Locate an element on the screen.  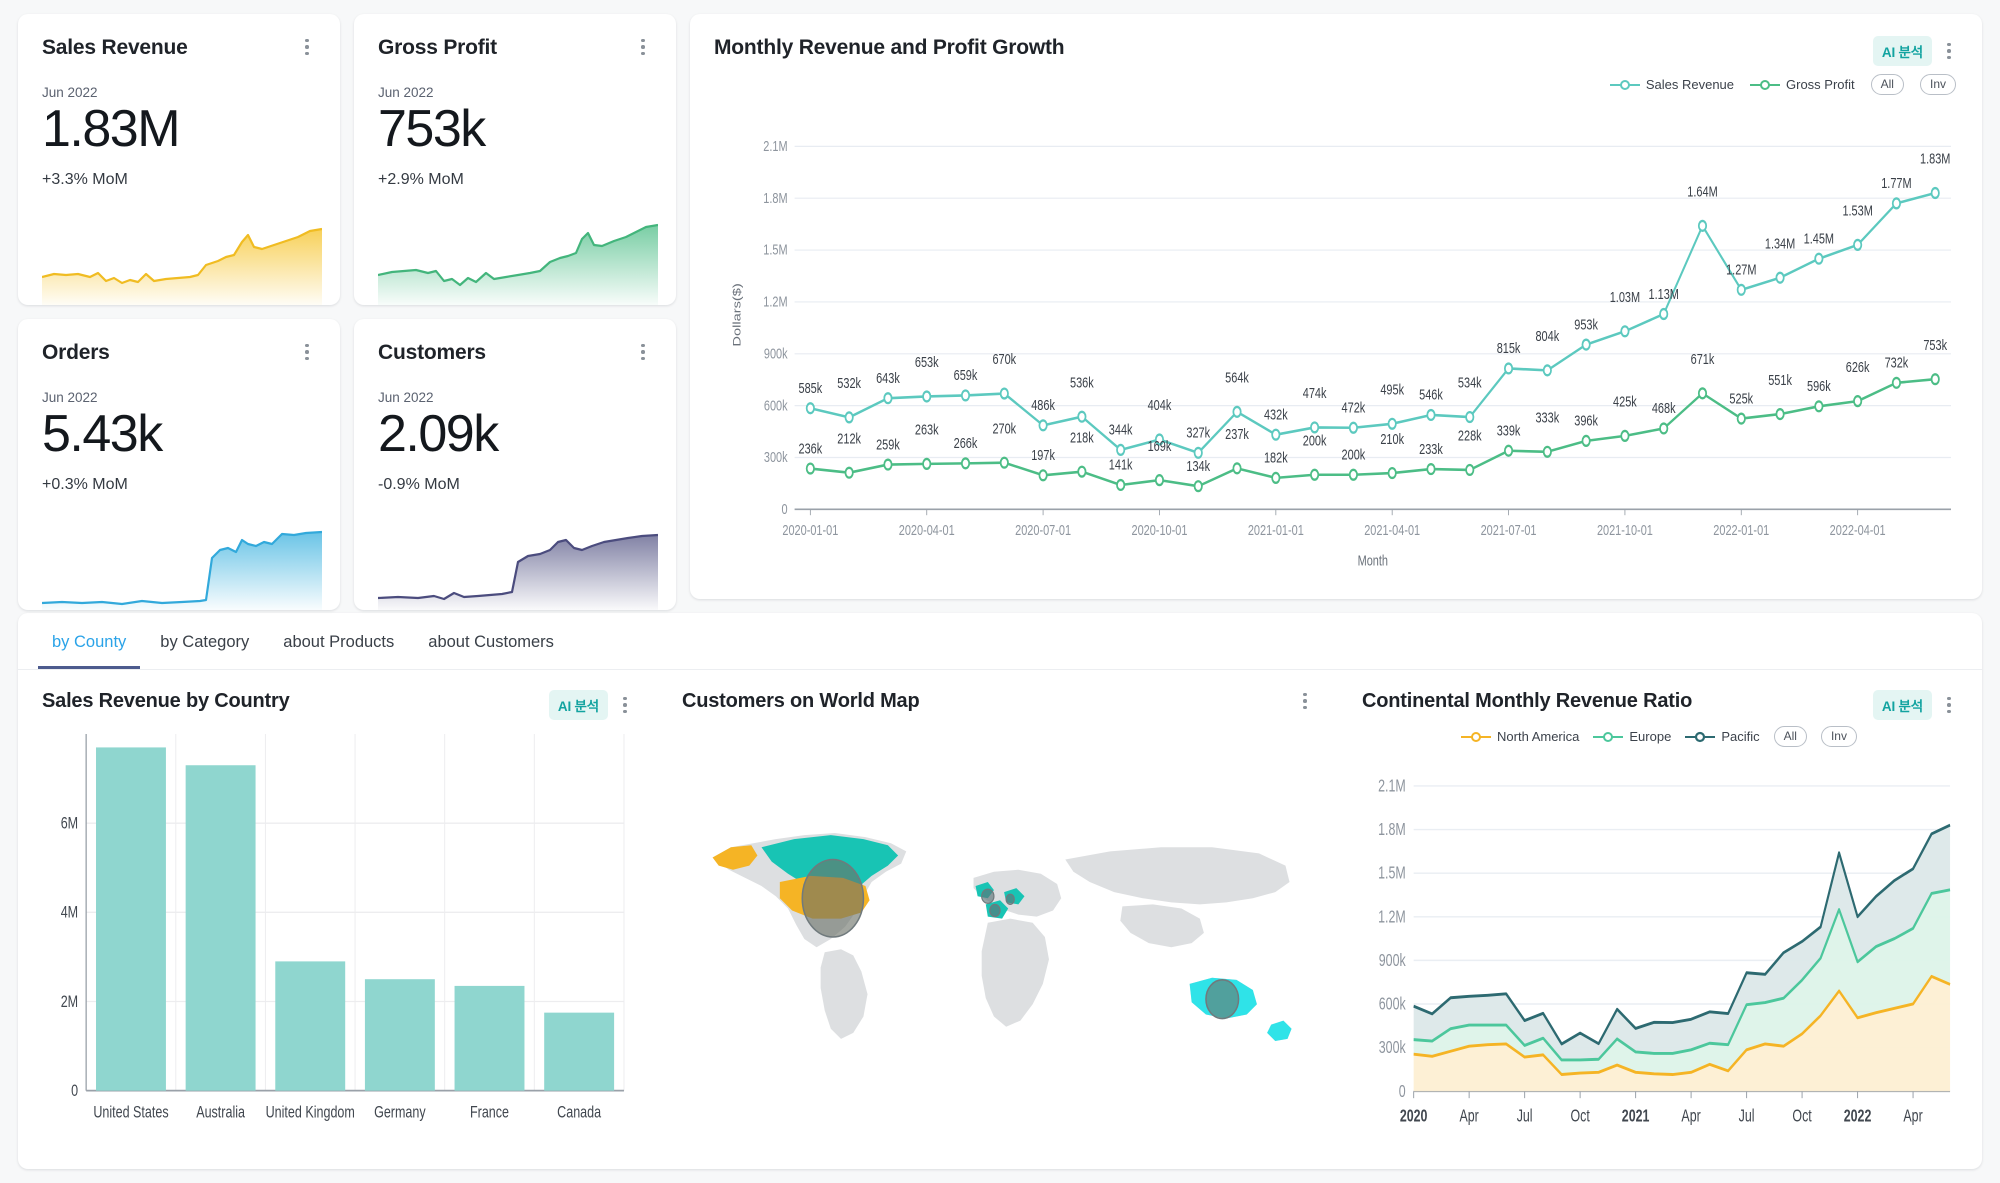
kpi-value: 1.83M is located at coordinates (111, 129).